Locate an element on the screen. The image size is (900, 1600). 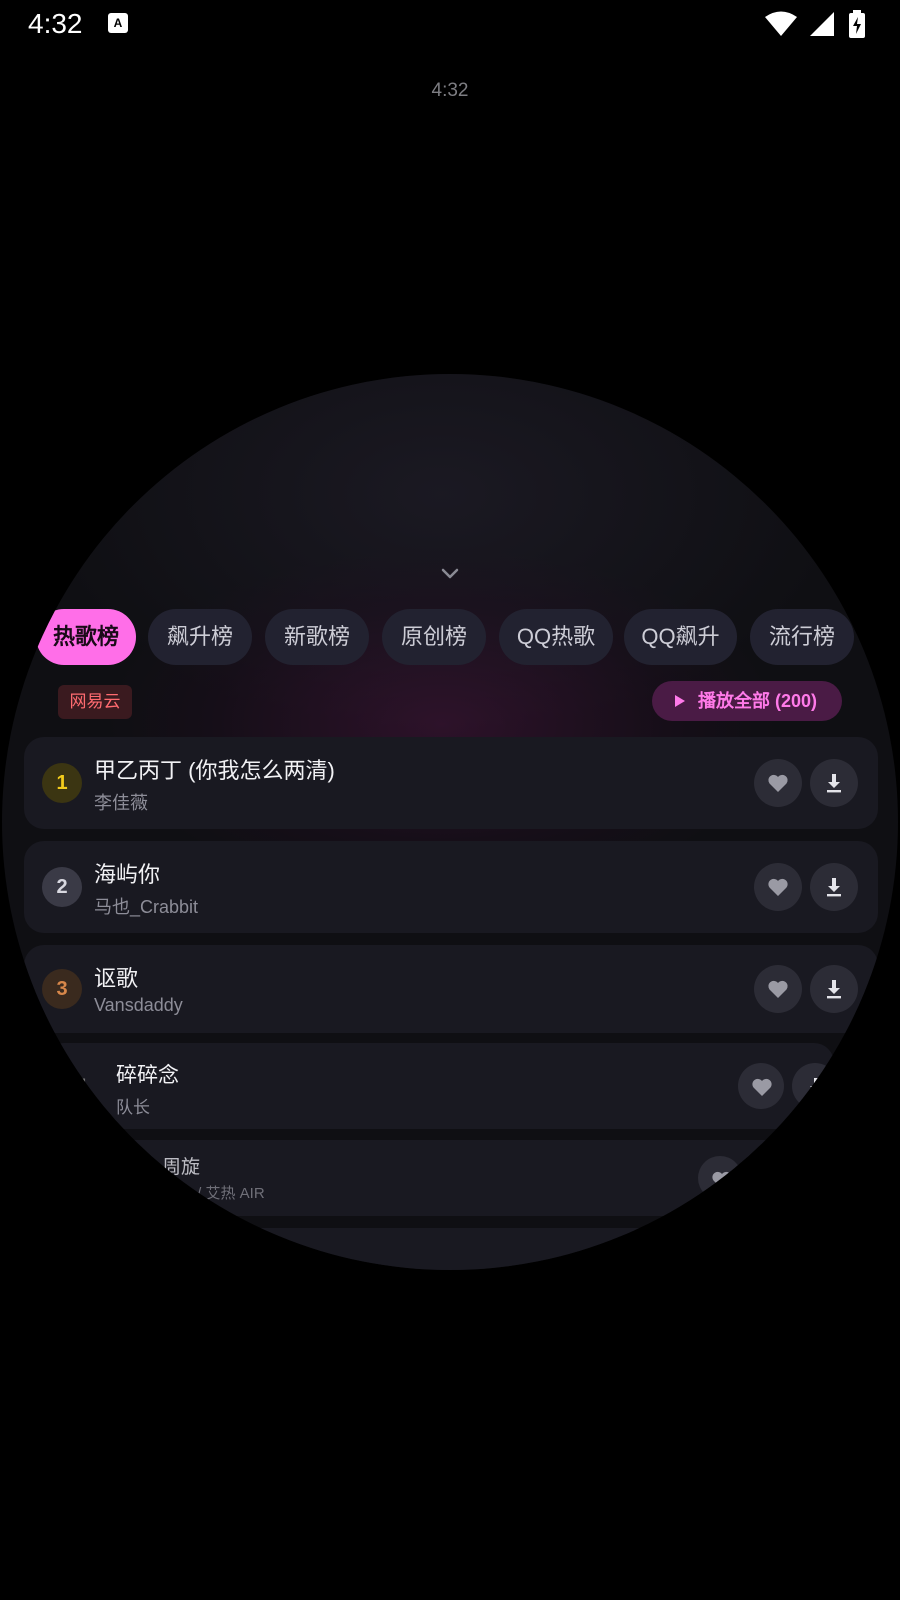
status-icons is located at coordinates (819, 24).